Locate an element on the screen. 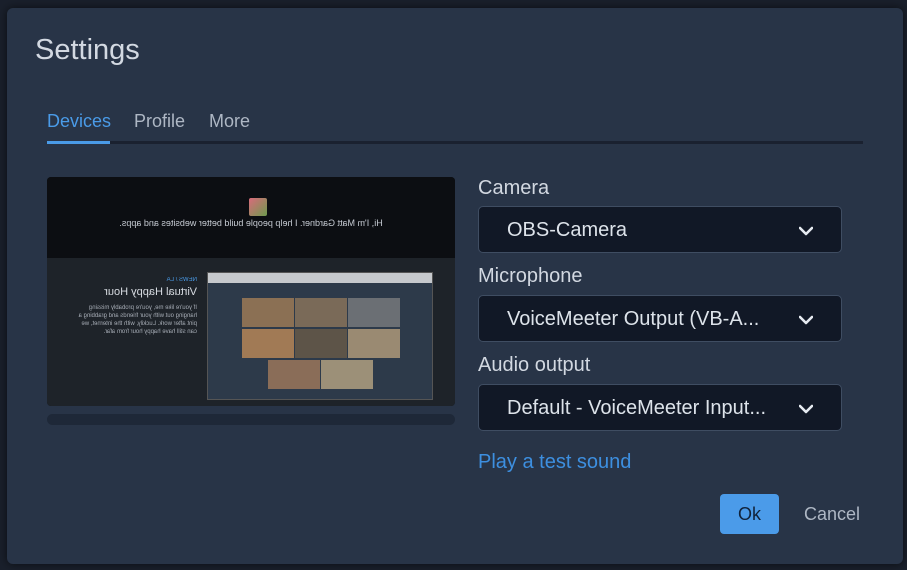 This screenshot has width=907, height=570. preview-avatar is located at coordinates (258, 207).